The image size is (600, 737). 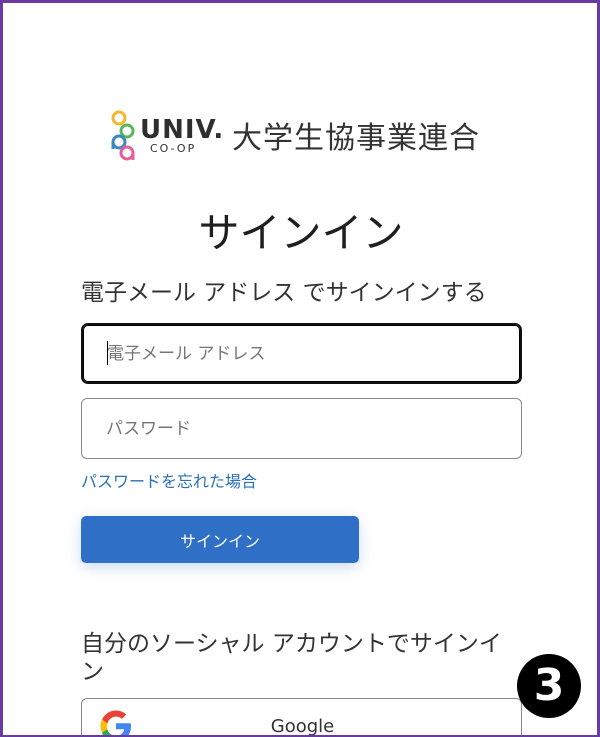 What do you see at coordinates (284, 293) in the screenshot?
I see `signin-subtitle: 電子メール アドレス でサインインする` at bounding box center [284, 293].